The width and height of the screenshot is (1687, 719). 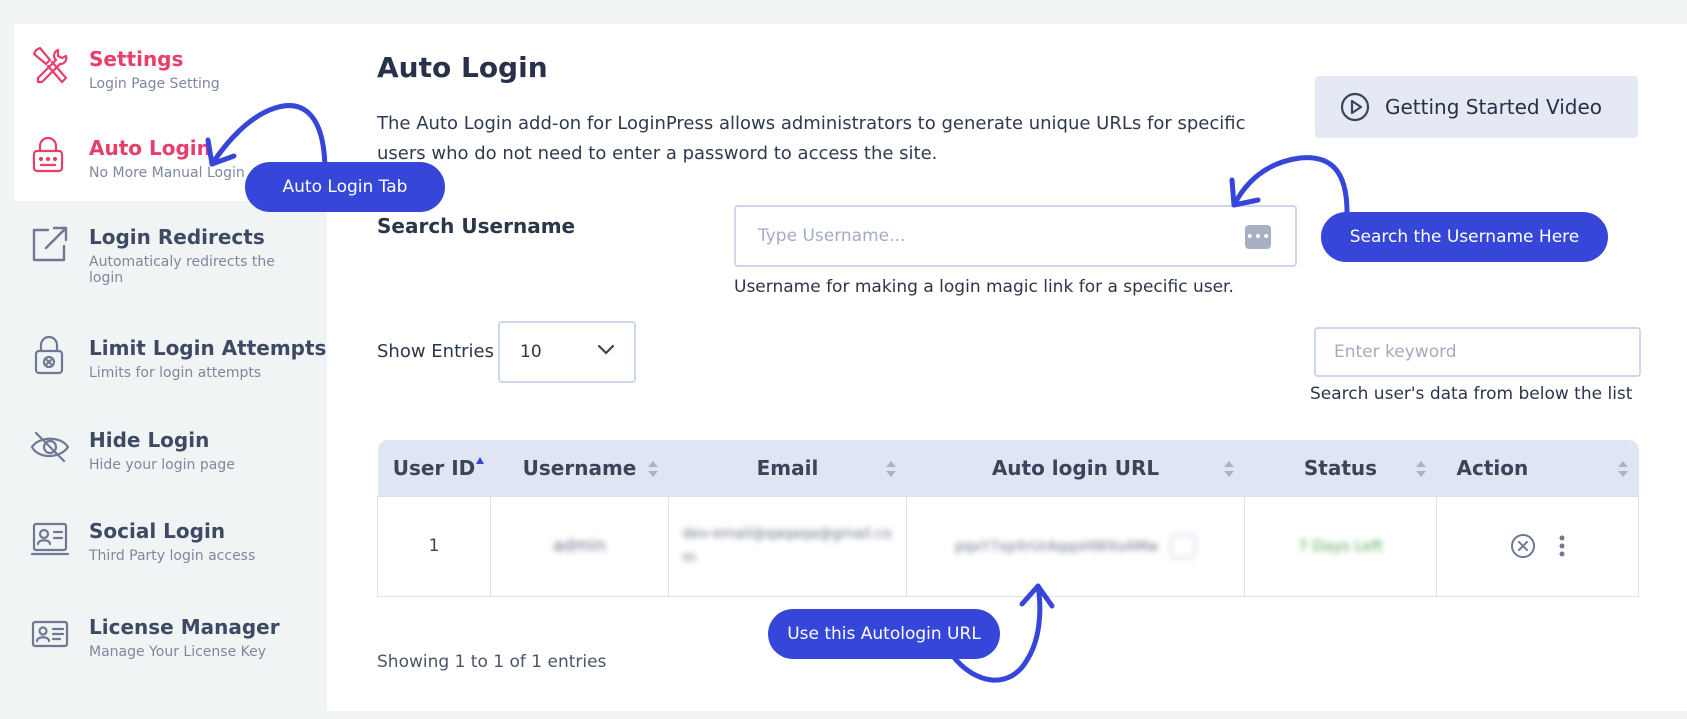 I want to click on col-header-user-id: User ID, so click(x=434, y=468).